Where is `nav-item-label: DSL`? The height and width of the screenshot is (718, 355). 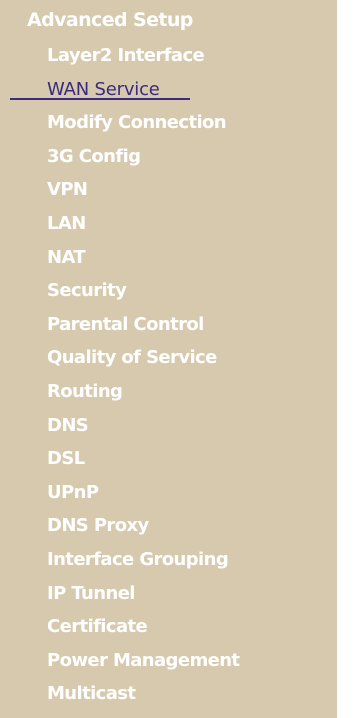
nav-item-label: DSL is located at coordinates (66, 459).